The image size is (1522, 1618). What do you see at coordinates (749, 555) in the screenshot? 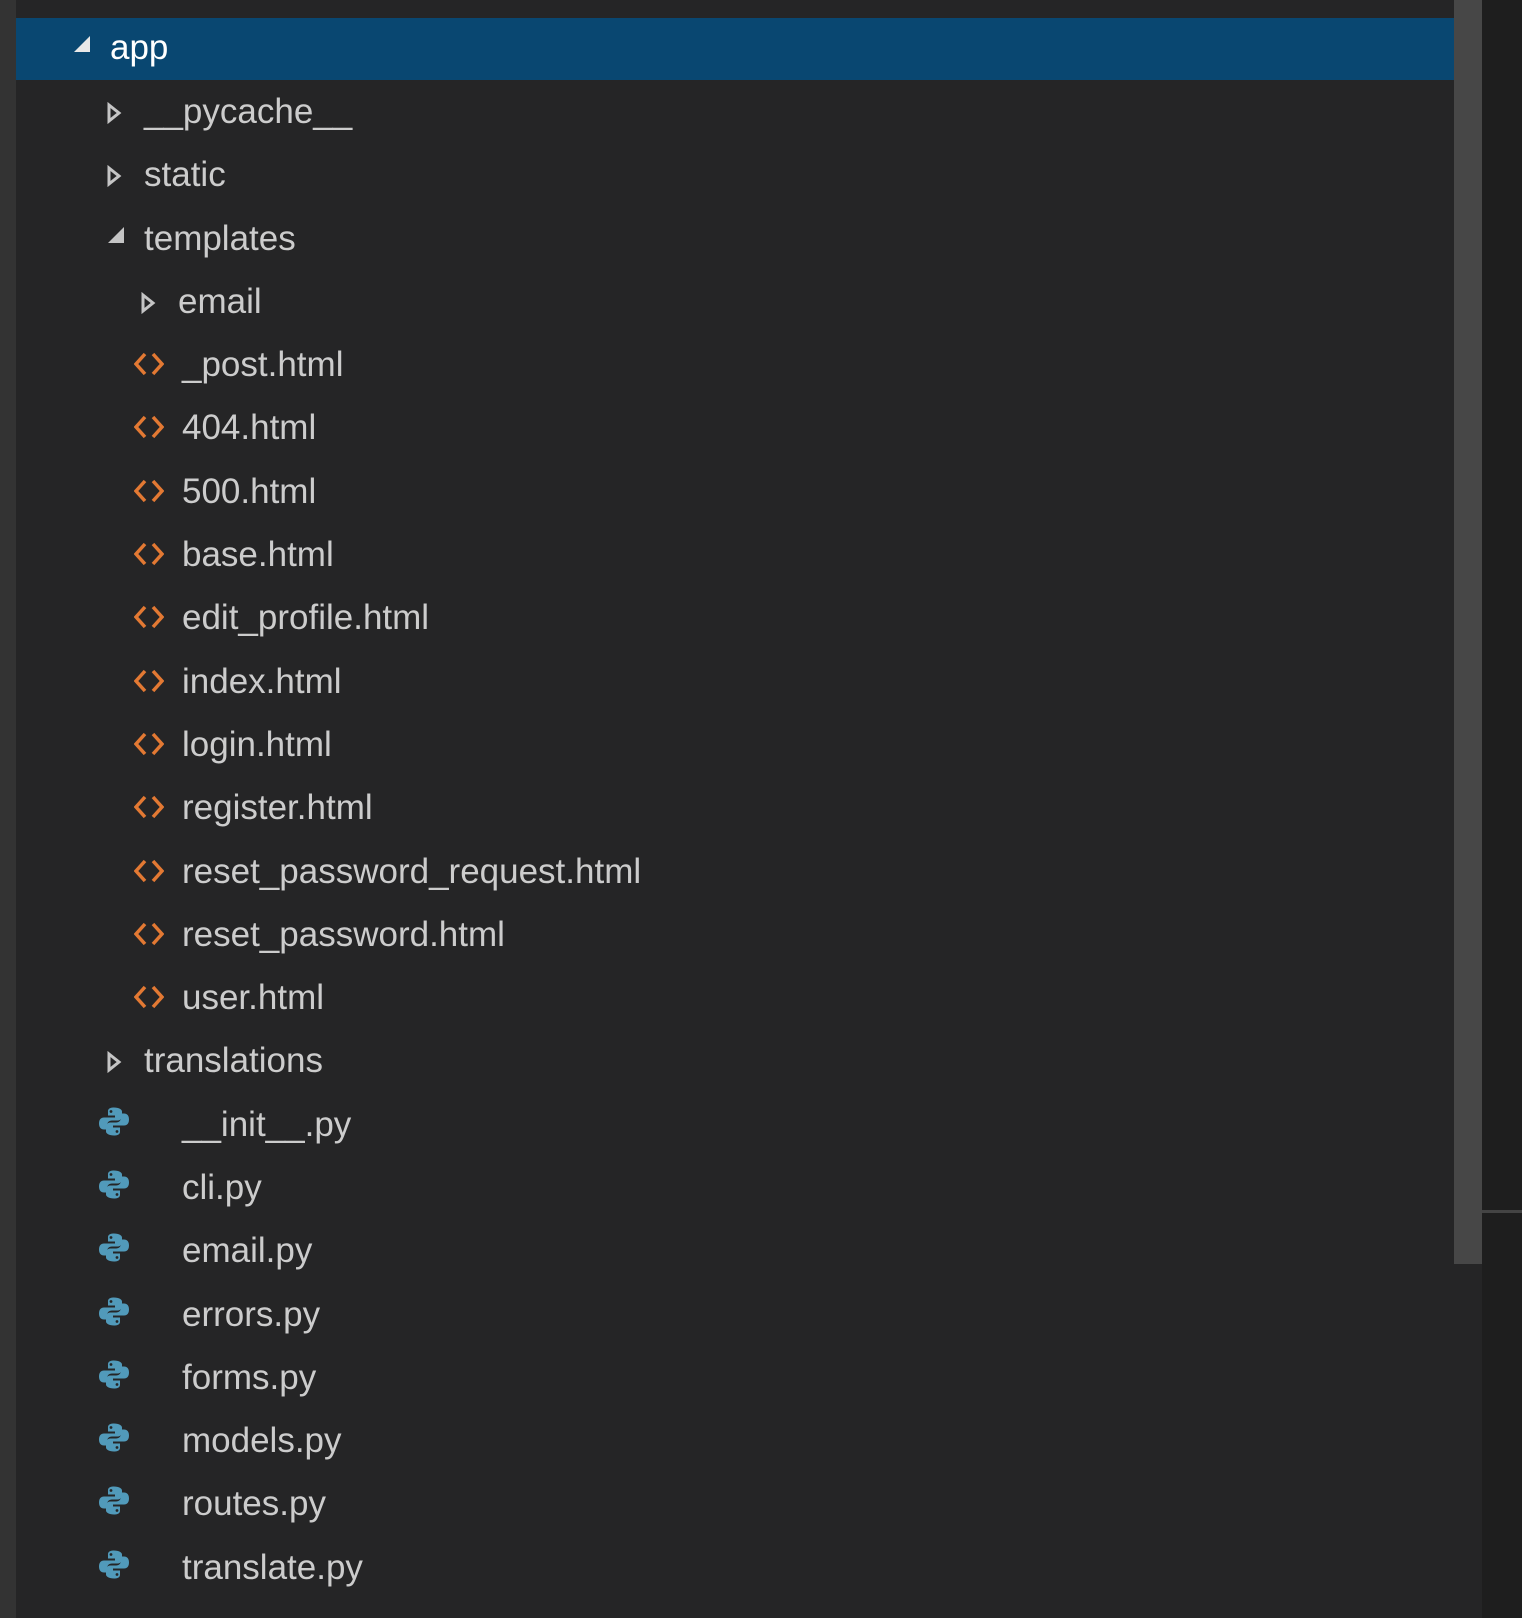
I see `tree-file-base-html: base.html` at bounding box center [749, 555].